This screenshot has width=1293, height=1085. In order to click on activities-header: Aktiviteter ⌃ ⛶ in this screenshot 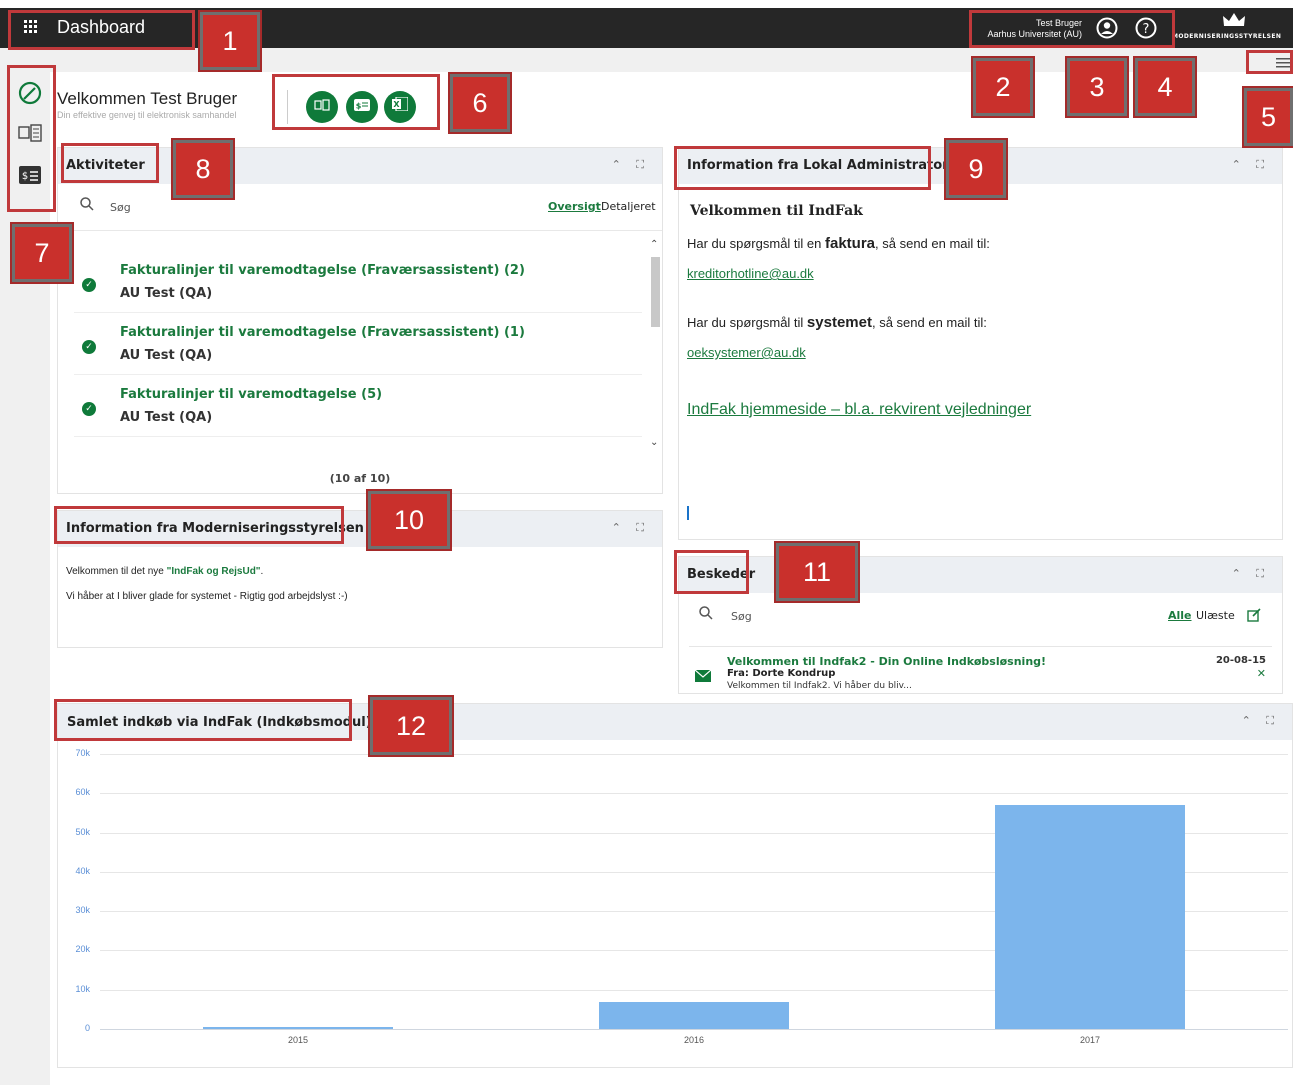, I will do `click(360, 166)`.